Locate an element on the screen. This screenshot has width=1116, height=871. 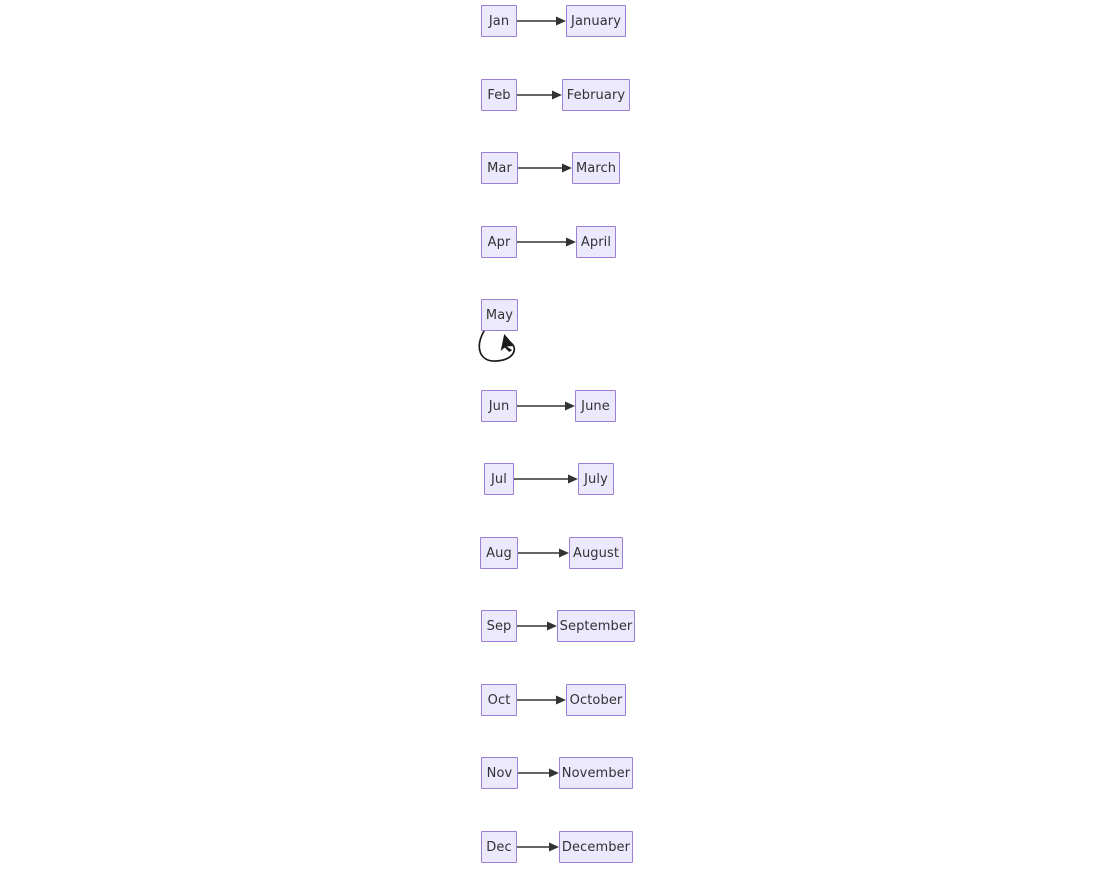
node-month-abbrev: Jun is located at coordinates (499, 406).